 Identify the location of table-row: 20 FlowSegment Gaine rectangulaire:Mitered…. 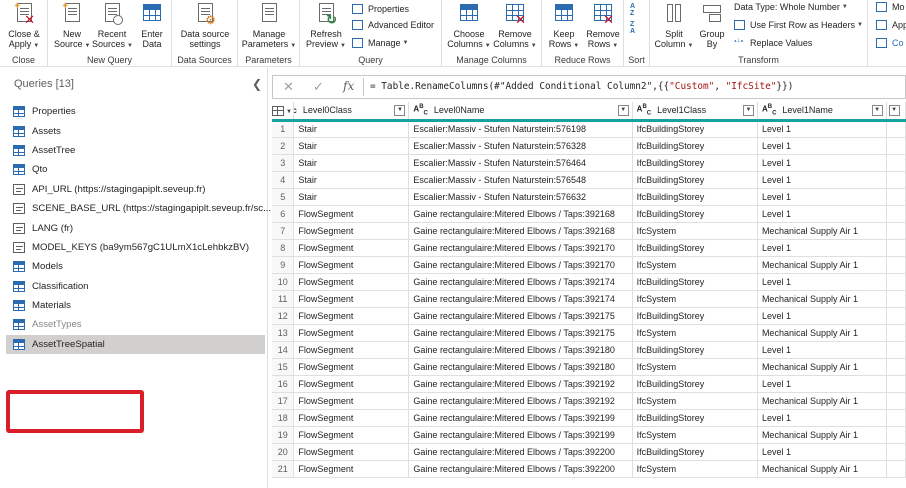
(589, 452).